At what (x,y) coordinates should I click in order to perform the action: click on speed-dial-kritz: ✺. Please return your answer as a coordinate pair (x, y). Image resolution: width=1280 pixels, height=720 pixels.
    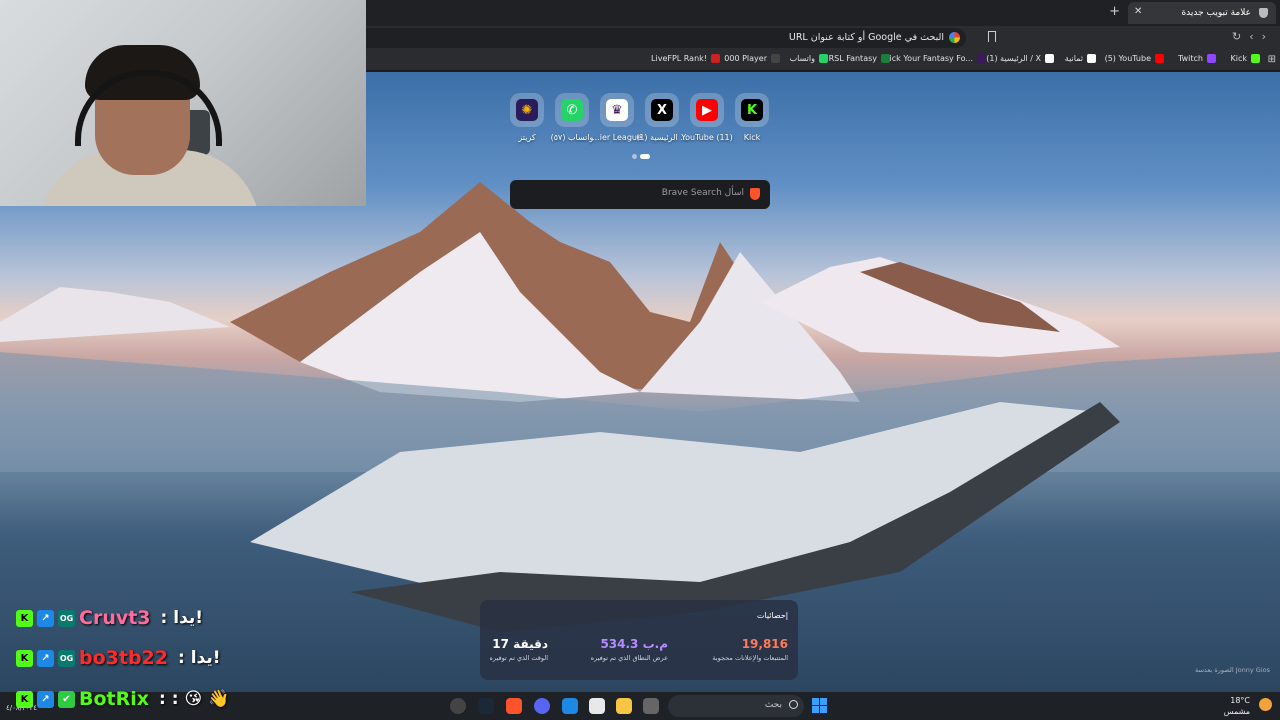
    Looking at the image, I should click on (527, 110).